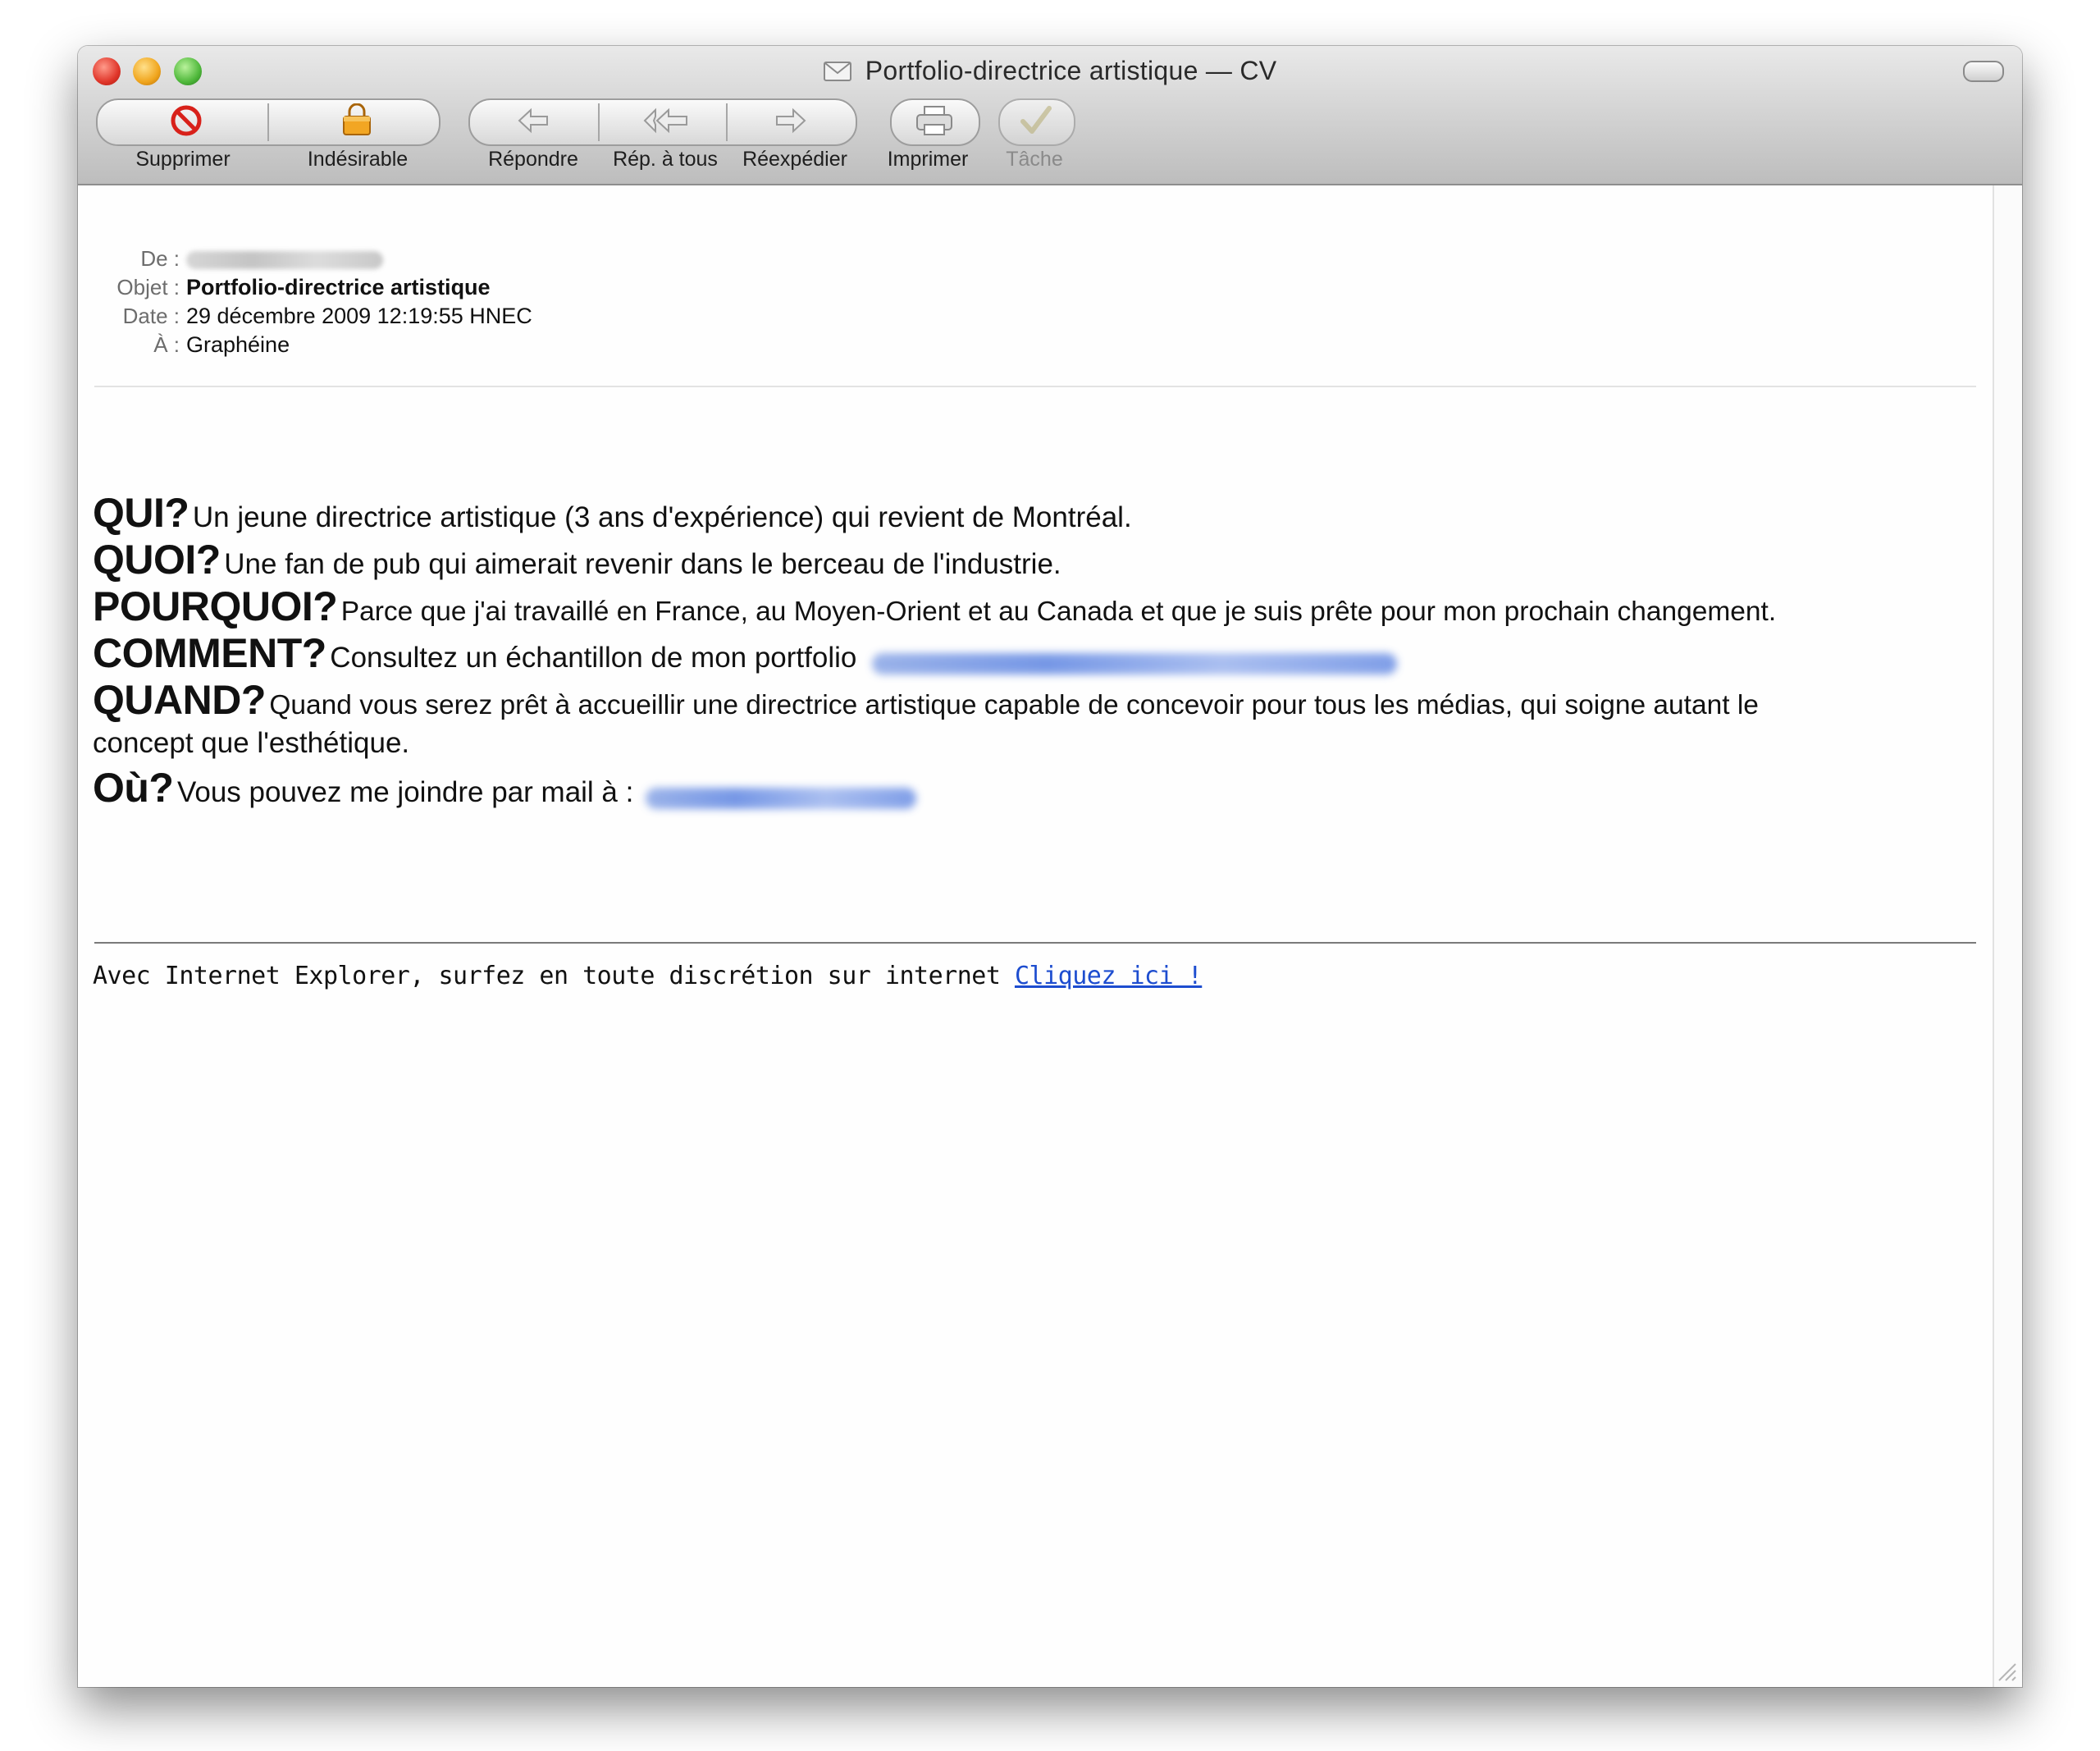  Describe the element at coordinates (1109, 976) in the screenshot. I see `footer-link: Cliquez ici !` at that location.